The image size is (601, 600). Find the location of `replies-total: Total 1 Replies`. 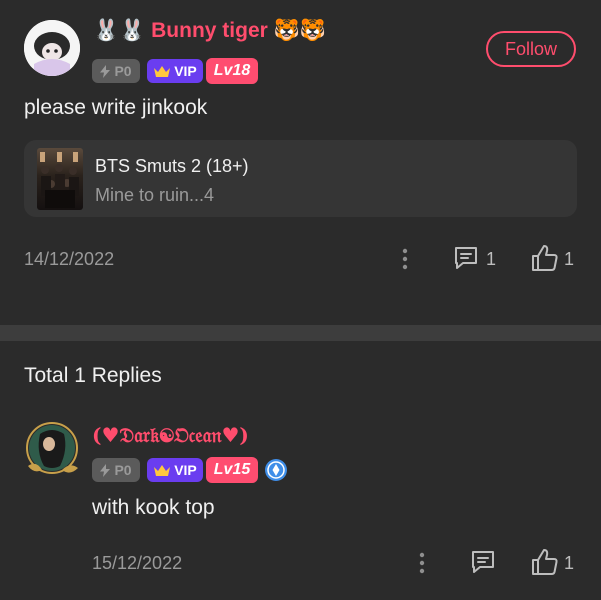

replies-total: Total 1 Replies is located at coordinates (93, 375).